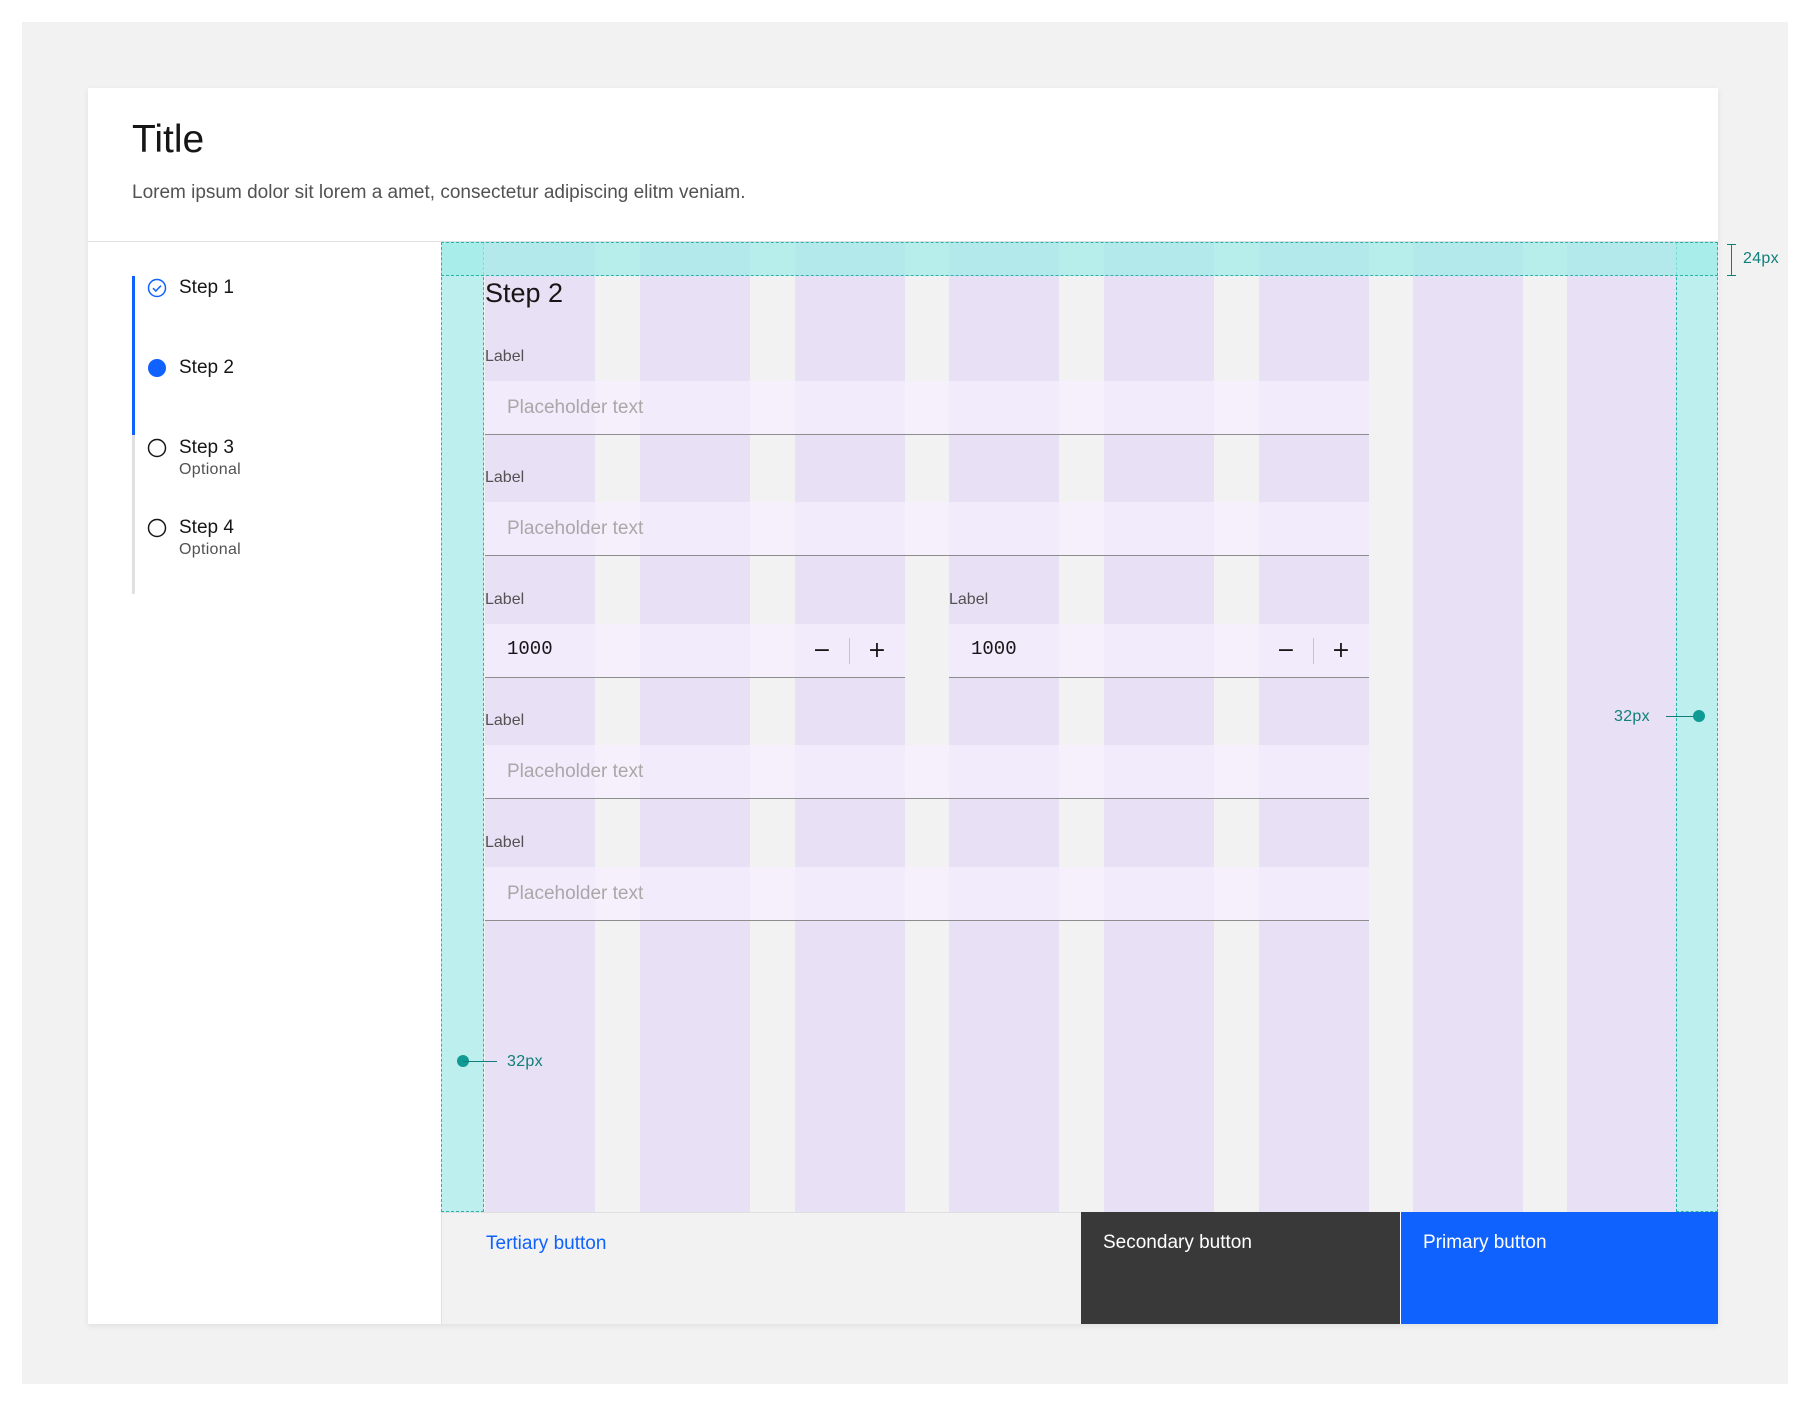 The width and height of the screenshot is (1800, 1405). Describe the element at coordinates (480, 1061) in the screenshot. I see `annotation-line` at that location.